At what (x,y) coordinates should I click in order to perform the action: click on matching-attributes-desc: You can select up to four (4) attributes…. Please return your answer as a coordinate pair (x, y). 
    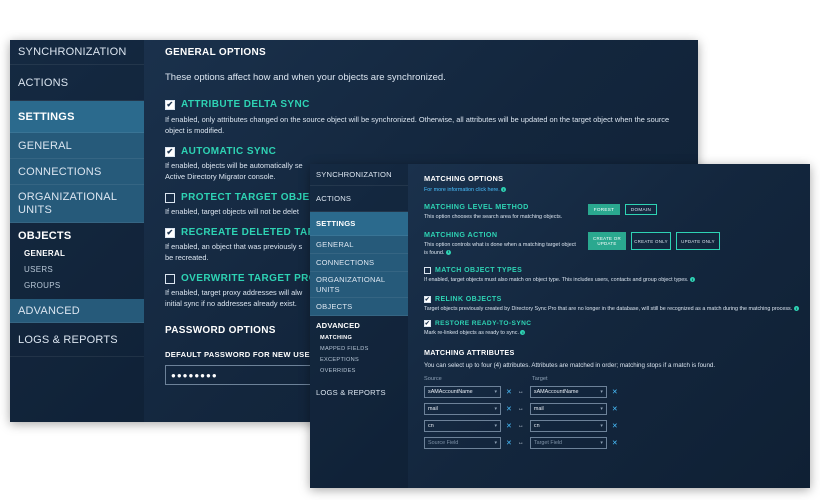
    Looking at the image, I should click on (570, 365).